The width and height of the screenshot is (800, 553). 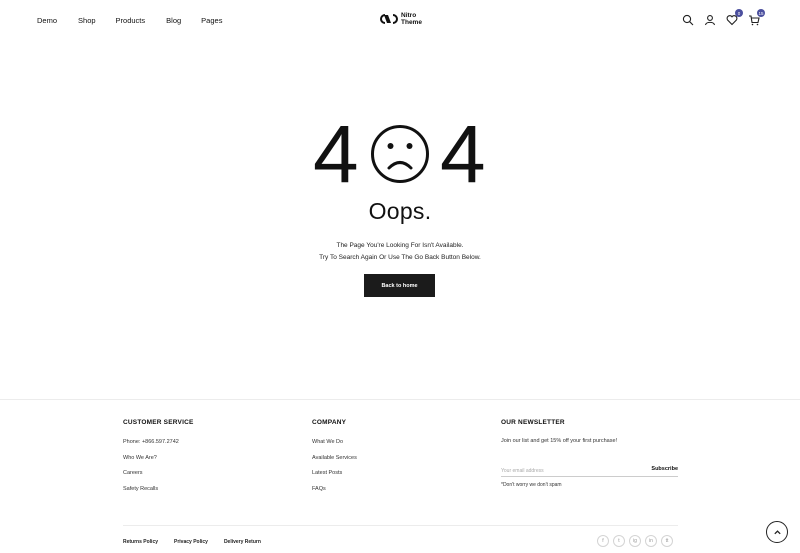 What do you see at coordinates (409, 15) in the screenshot?
I see `logo-line1: Nitro` at bounding box center [409, 15].